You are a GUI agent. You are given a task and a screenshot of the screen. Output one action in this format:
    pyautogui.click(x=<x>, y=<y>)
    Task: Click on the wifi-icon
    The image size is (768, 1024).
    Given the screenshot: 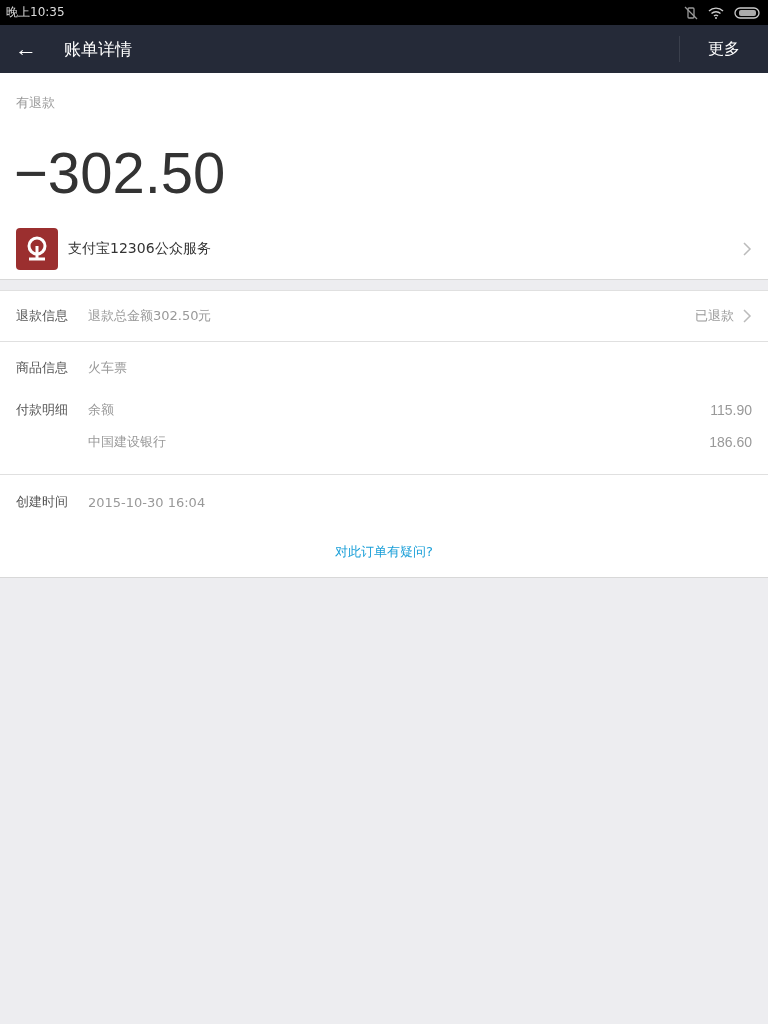 What is the action you would take?
    pyautogui.click(x=716, y=12)
    